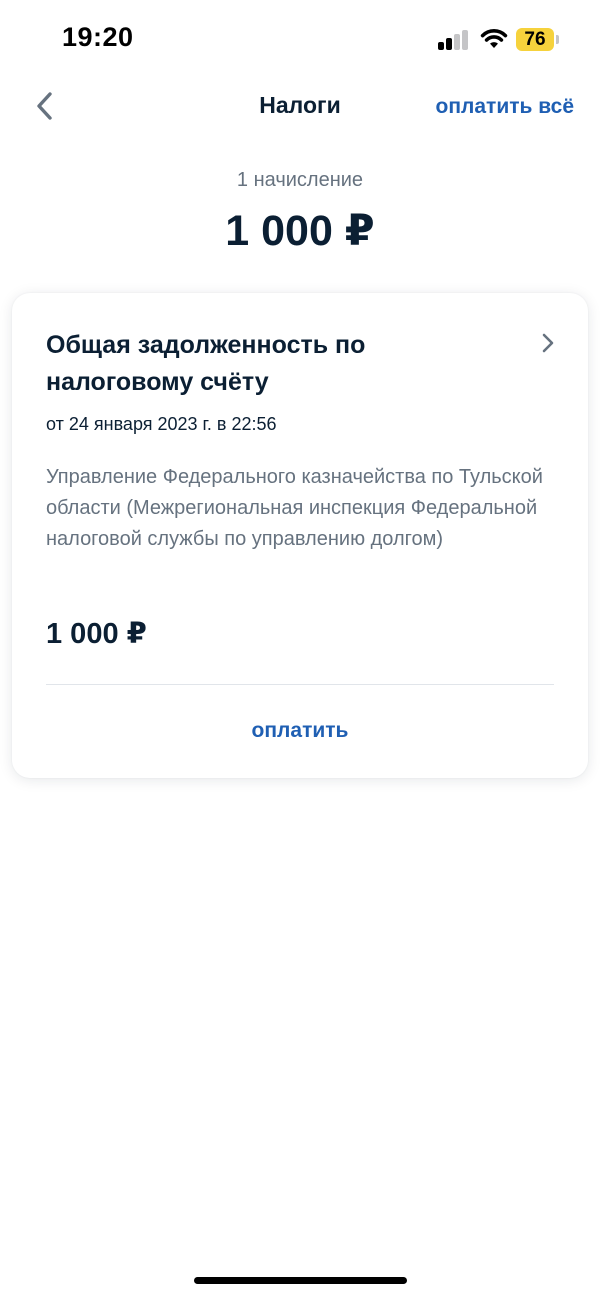  What do you see at coordinates (206, 363) in the screenshot?
I see `charge-title: Общая задолженность по налоговому счёту` at bounding box center [206, 363].